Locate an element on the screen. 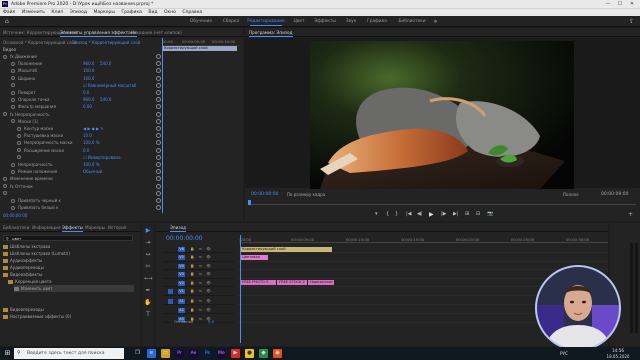  clock-time: 14:56 is located at coordinates (618, 350).